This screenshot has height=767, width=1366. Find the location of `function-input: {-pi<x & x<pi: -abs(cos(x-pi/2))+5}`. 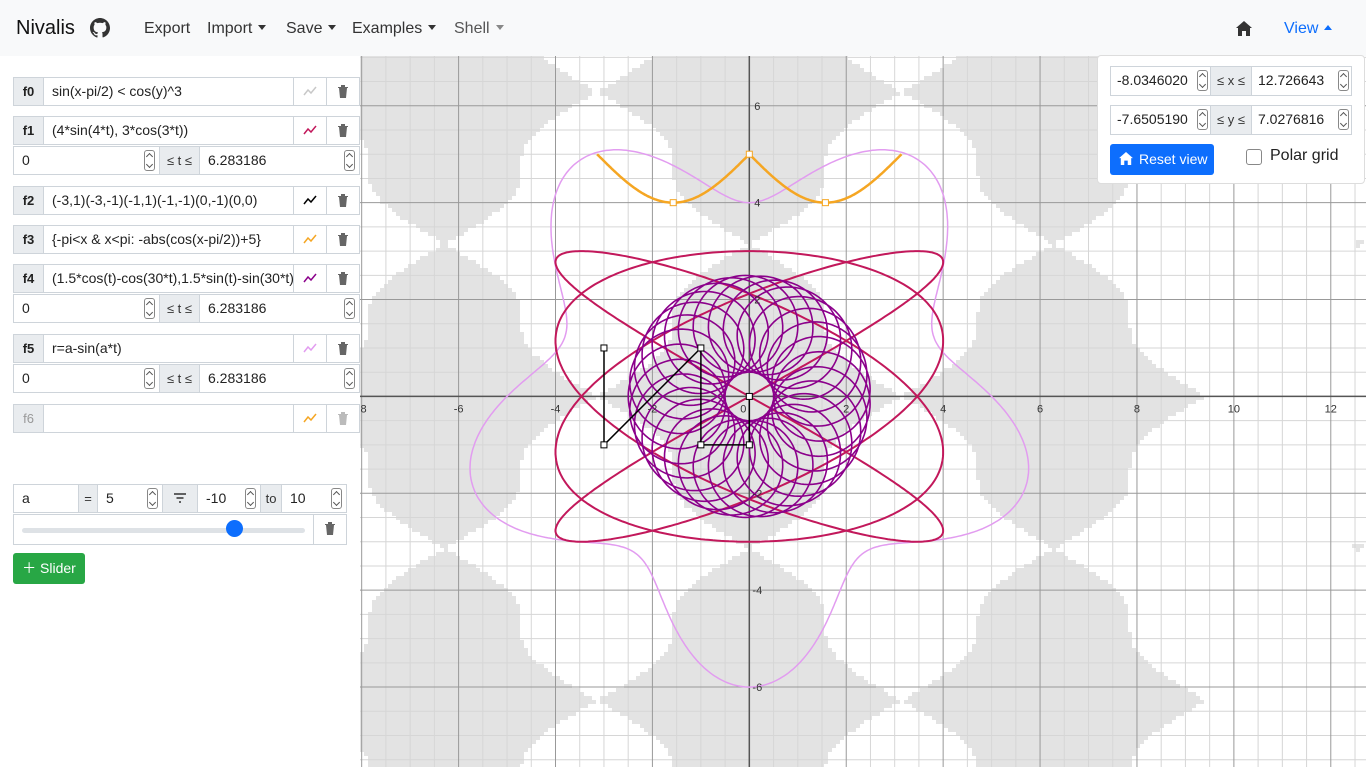

function-input: {-pi<x & x<pi: -abs(cos(x-pi/2))+5} is located at coordinates (168, 239).